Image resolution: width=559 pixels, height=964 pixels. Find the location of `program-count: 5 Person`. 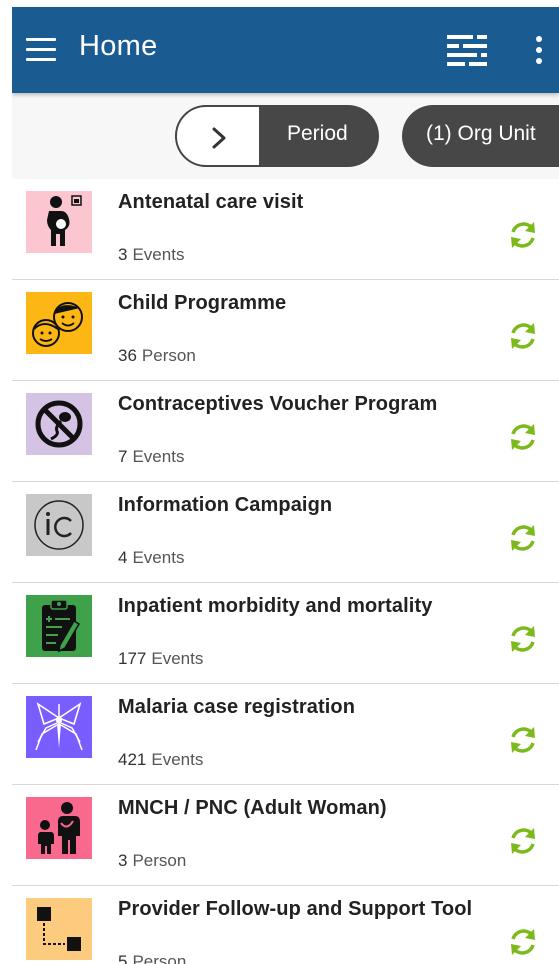

program-count: 5 Person is located at coordinates (152, 958).